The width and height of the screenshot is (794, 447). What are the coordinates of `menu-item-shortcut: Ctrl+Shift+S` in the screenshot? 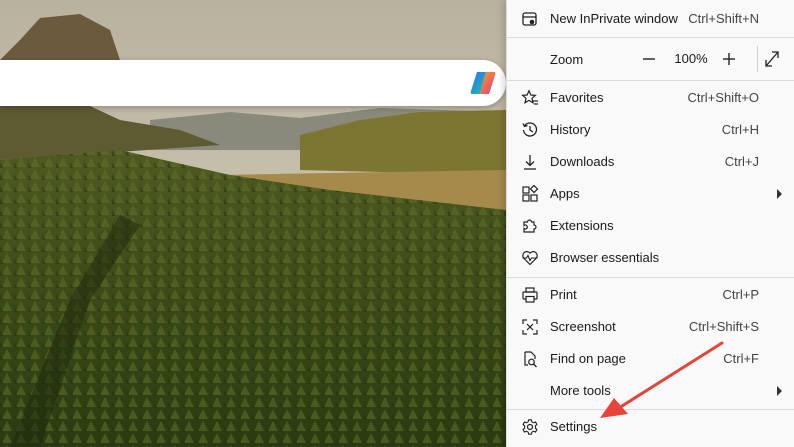 It's located at (723, 326).